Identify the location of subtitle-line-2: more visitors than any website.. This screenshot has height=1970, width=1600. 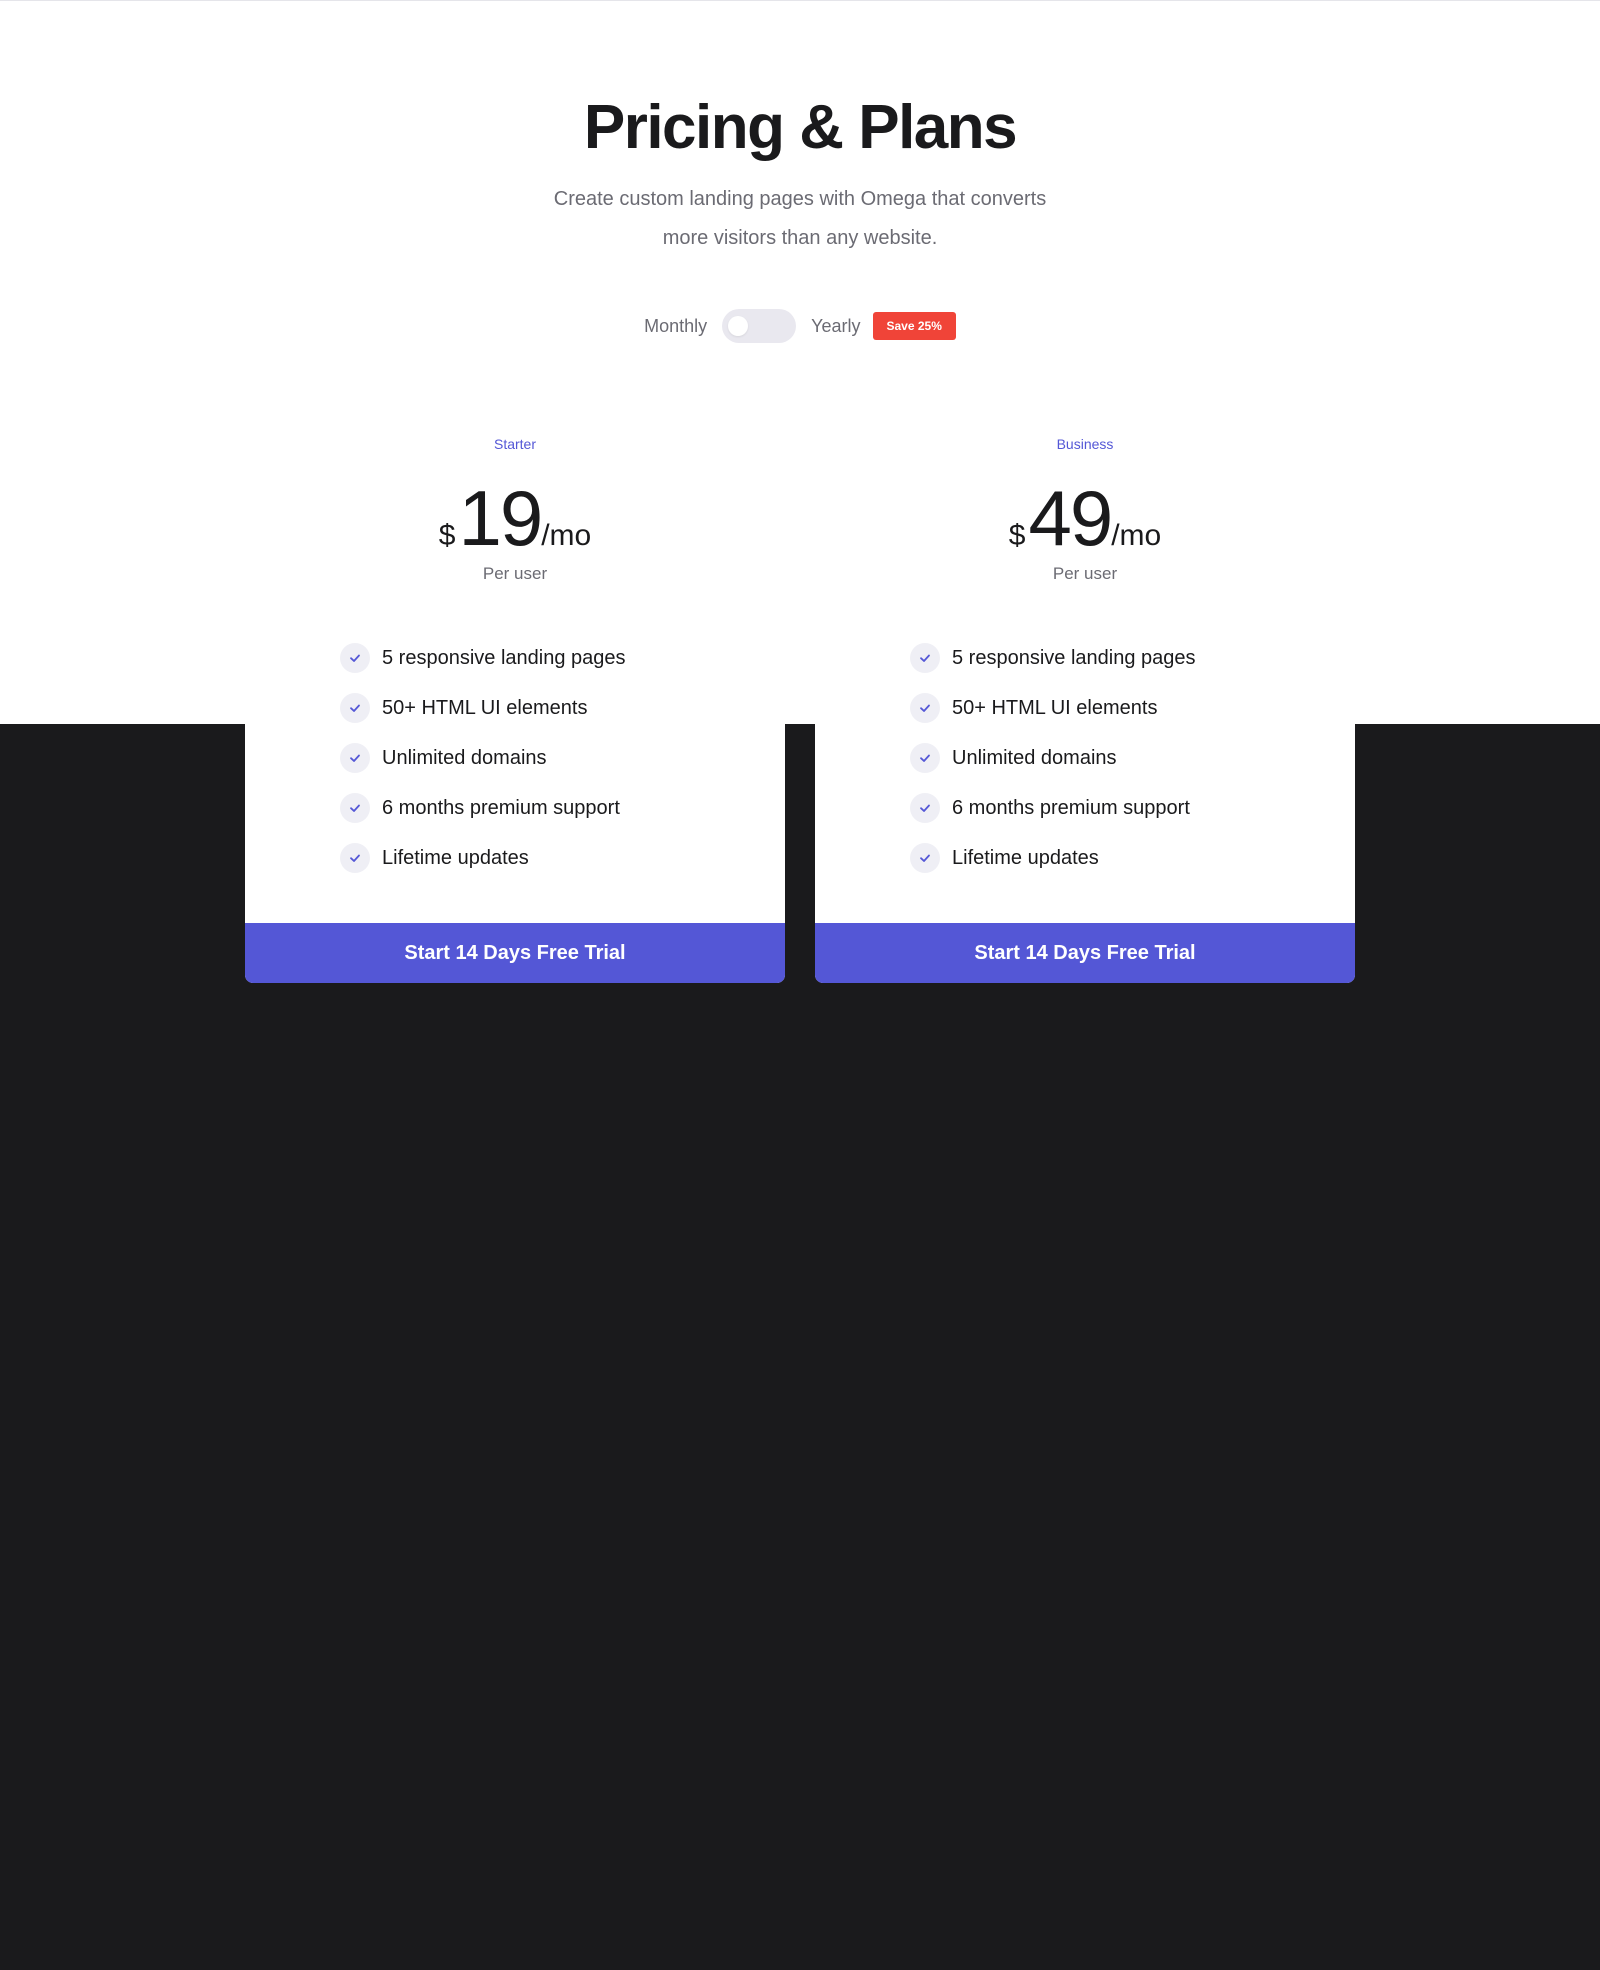
(800, 238).